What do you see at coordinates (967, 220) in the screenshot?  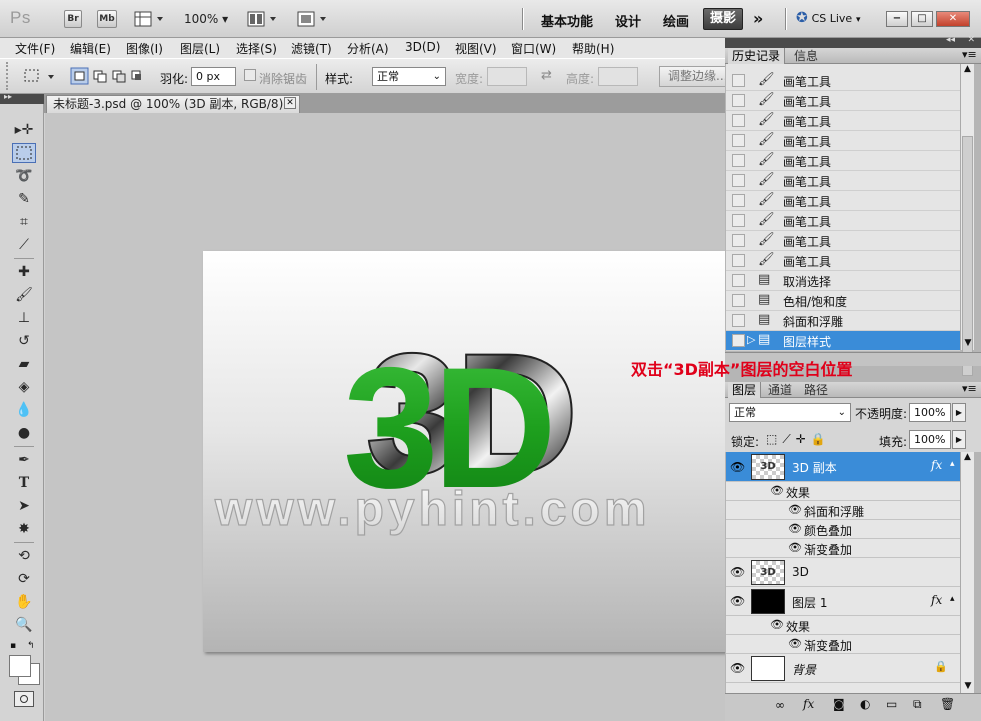 I see `history-scrollbar: ▲ ▼` at bounding box center [967, 220].